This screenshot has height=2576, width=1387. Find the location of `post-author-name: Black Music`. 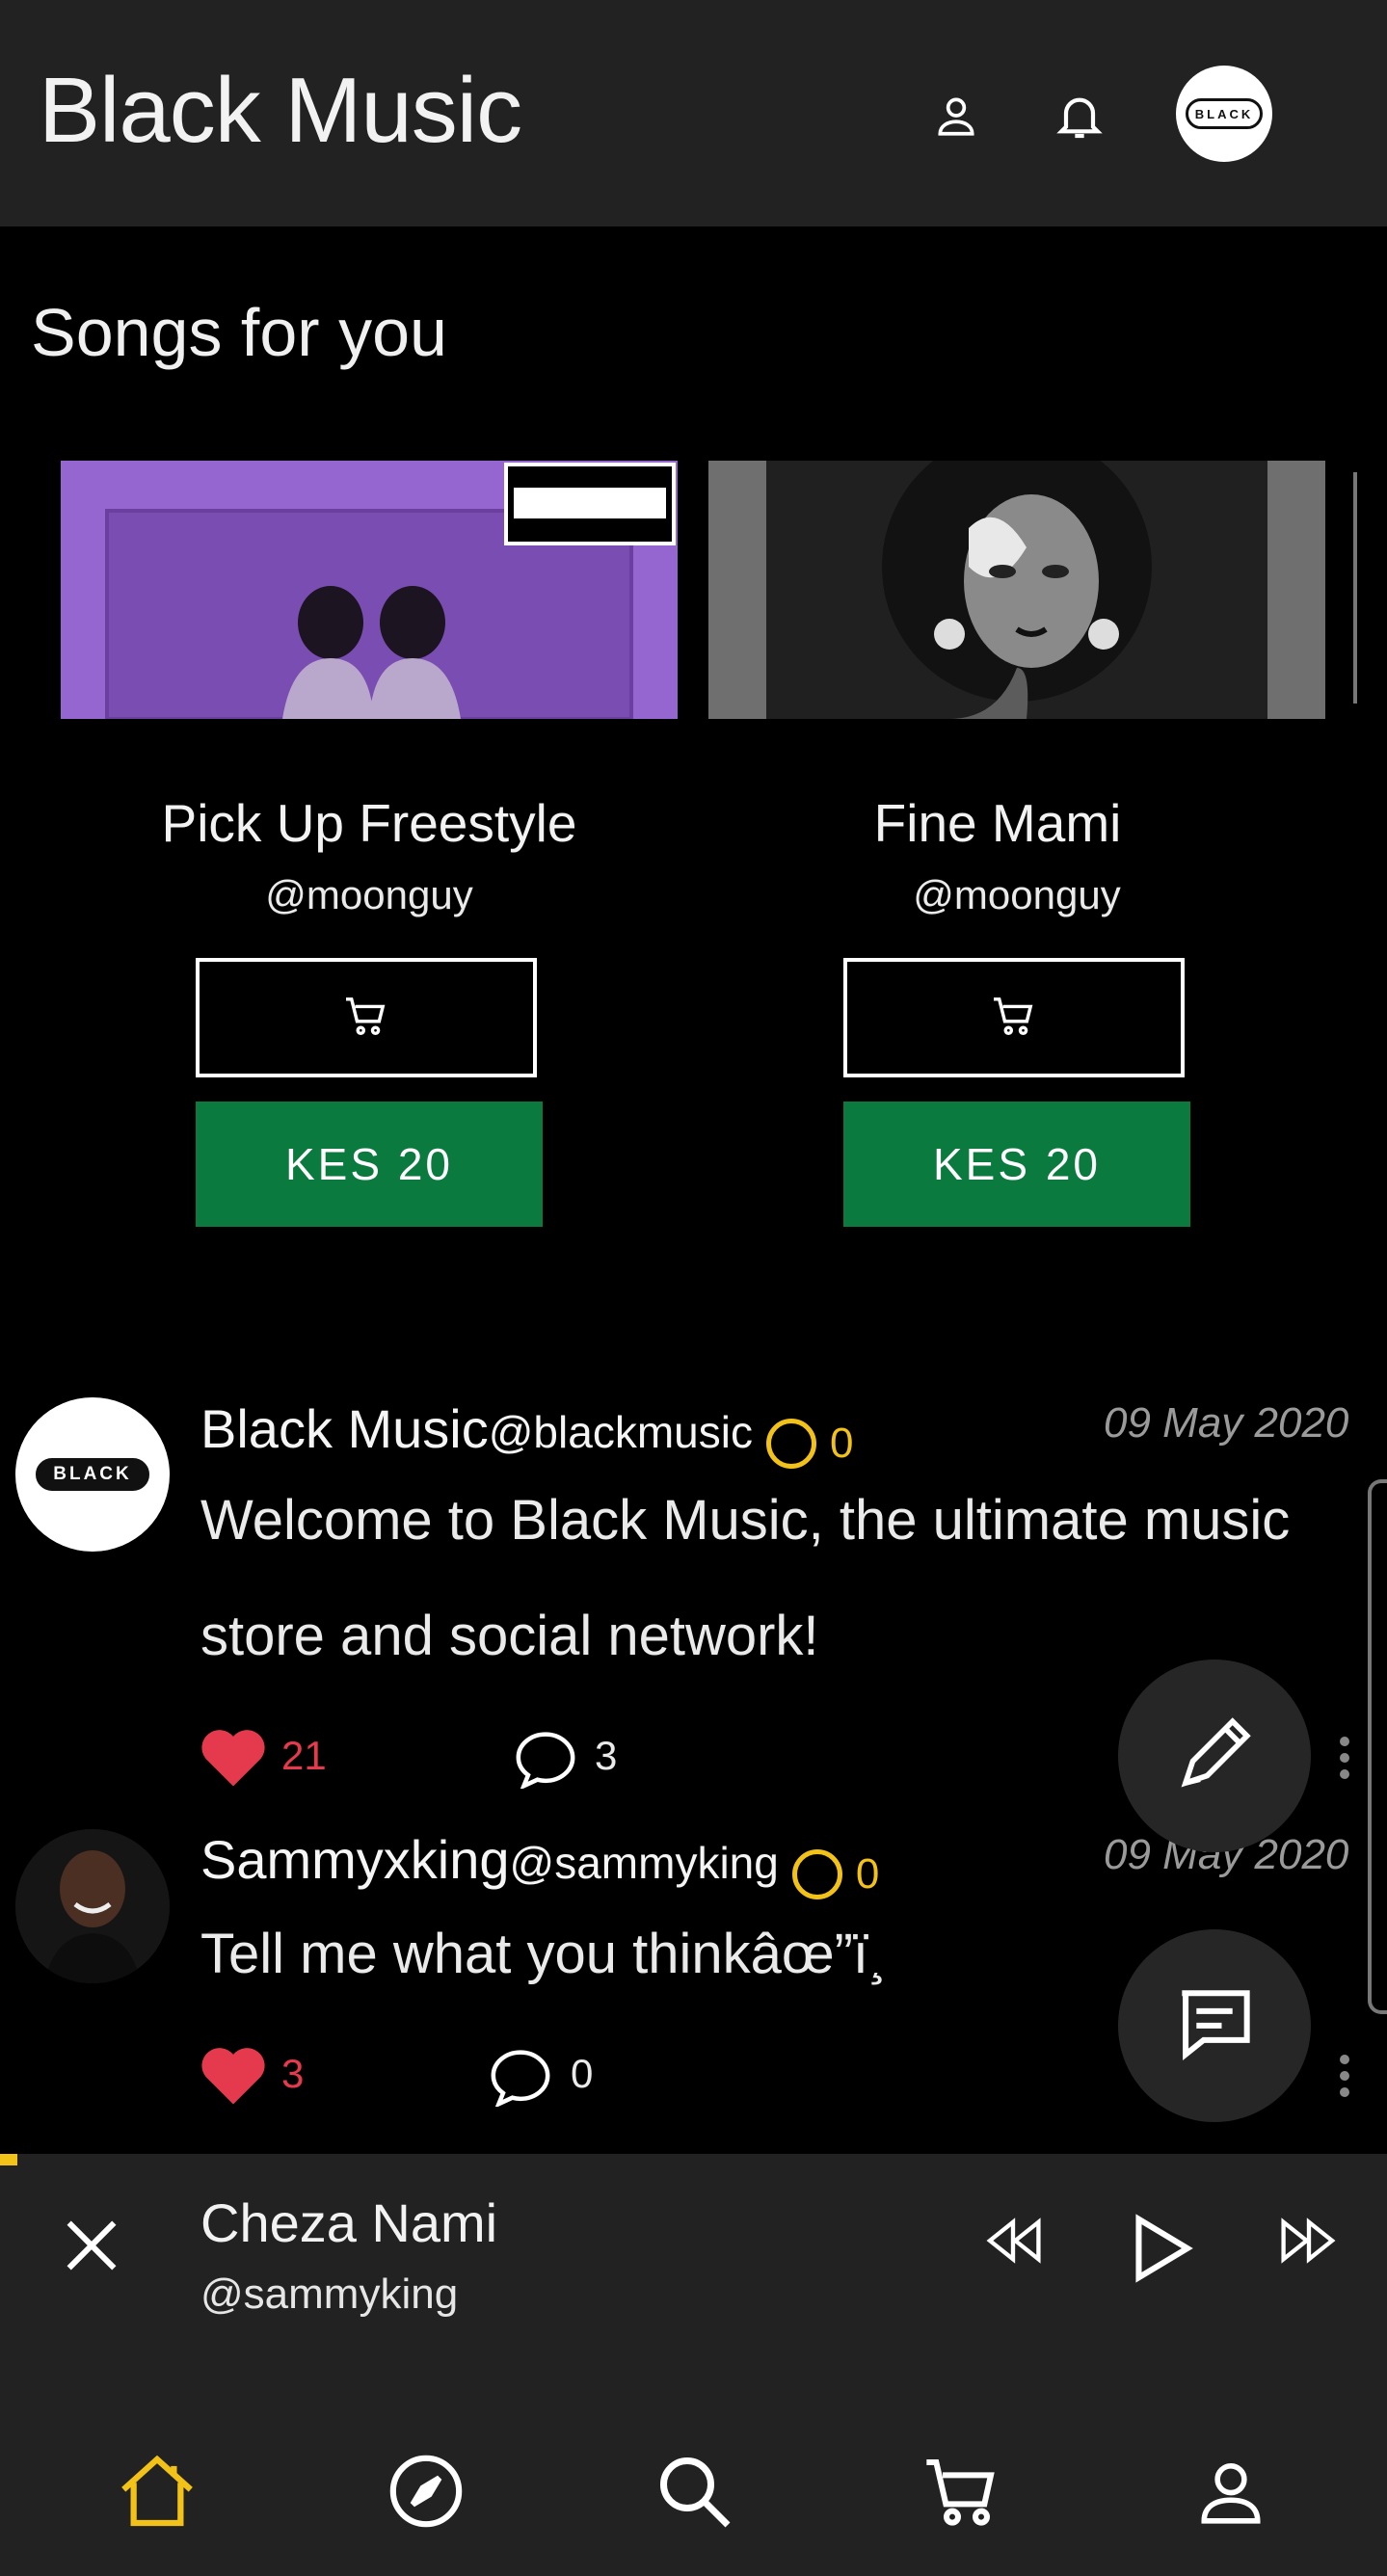

post-author-name: Black Music is located at coordinates (344, 1428).